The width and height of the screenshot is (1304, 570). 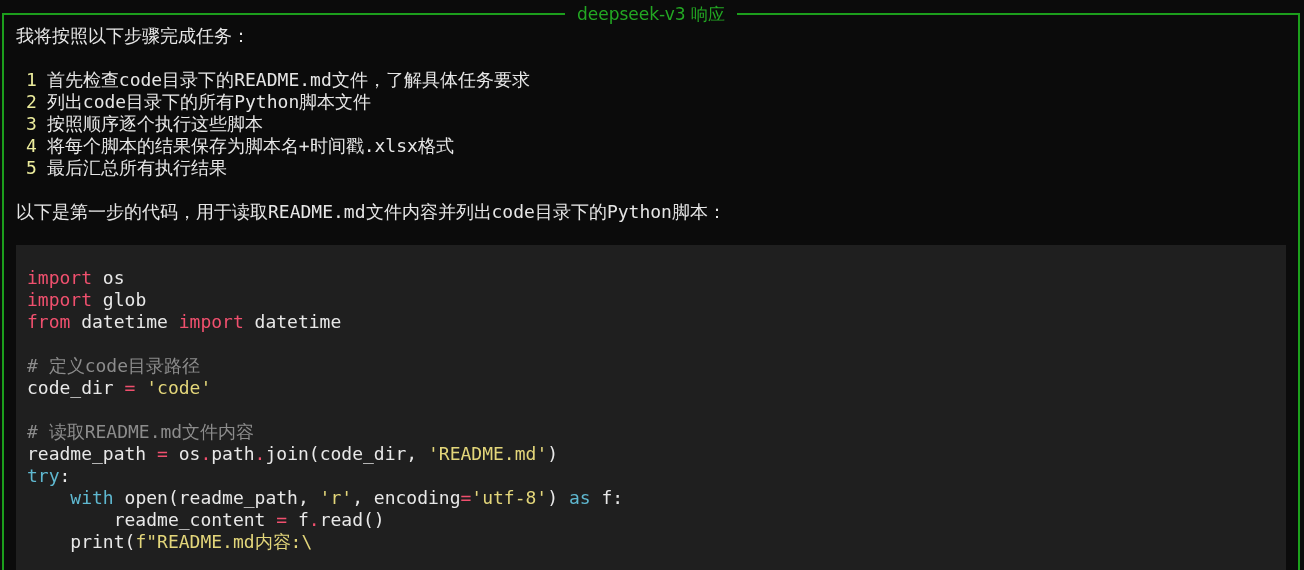 I want to click on step-number: 2, so click(x=31, y=102).